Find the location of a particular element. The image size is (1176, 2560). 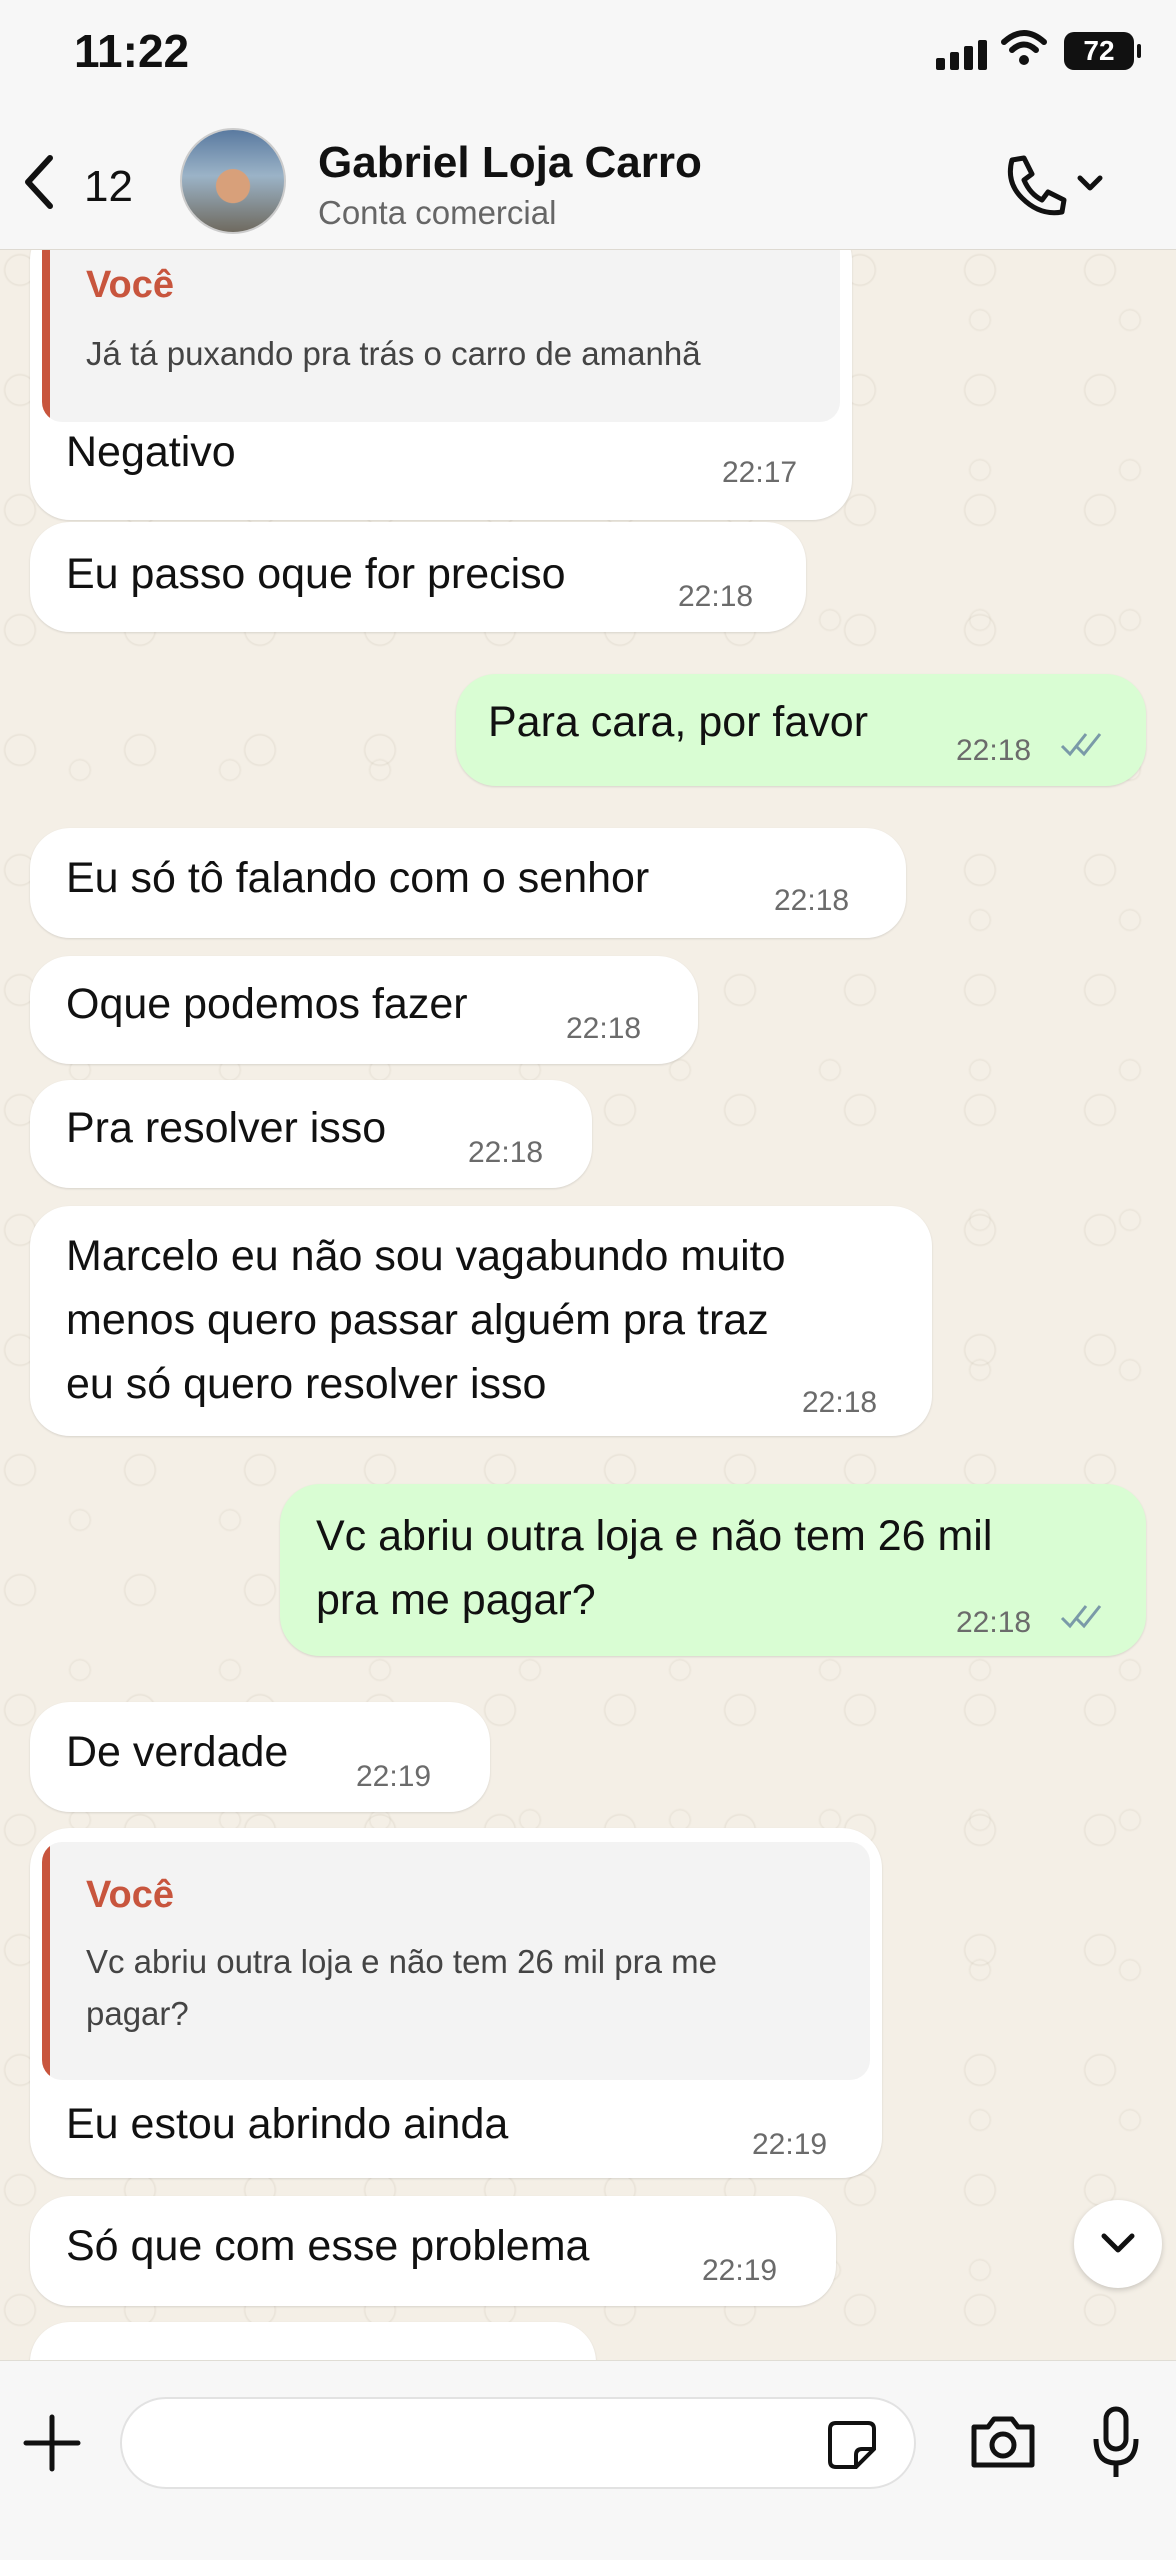

message-bubble: Só que com esse problema 22:19 is located at coordinates (433, 2251).